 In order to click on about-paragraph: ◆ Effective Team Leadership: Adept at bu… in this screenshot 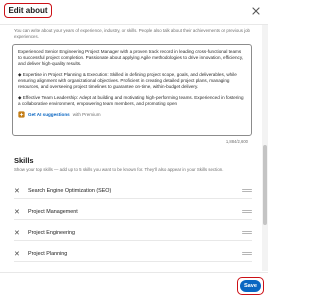, I will do `click(131, 100)`.